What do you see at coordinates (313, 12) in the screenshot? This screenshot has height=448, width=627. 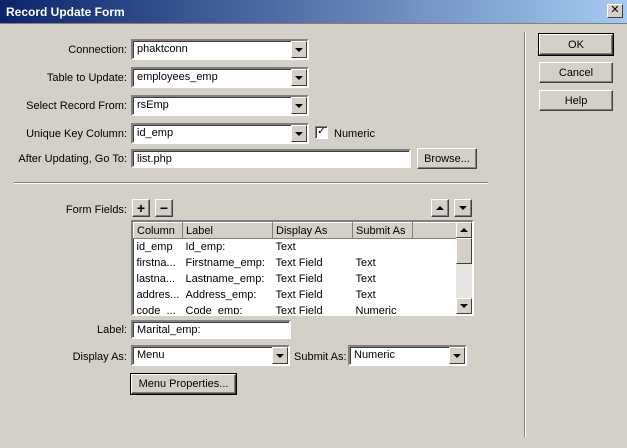 I see `title-bar: Record Update Form ✕` at bounding box center [313, 12].